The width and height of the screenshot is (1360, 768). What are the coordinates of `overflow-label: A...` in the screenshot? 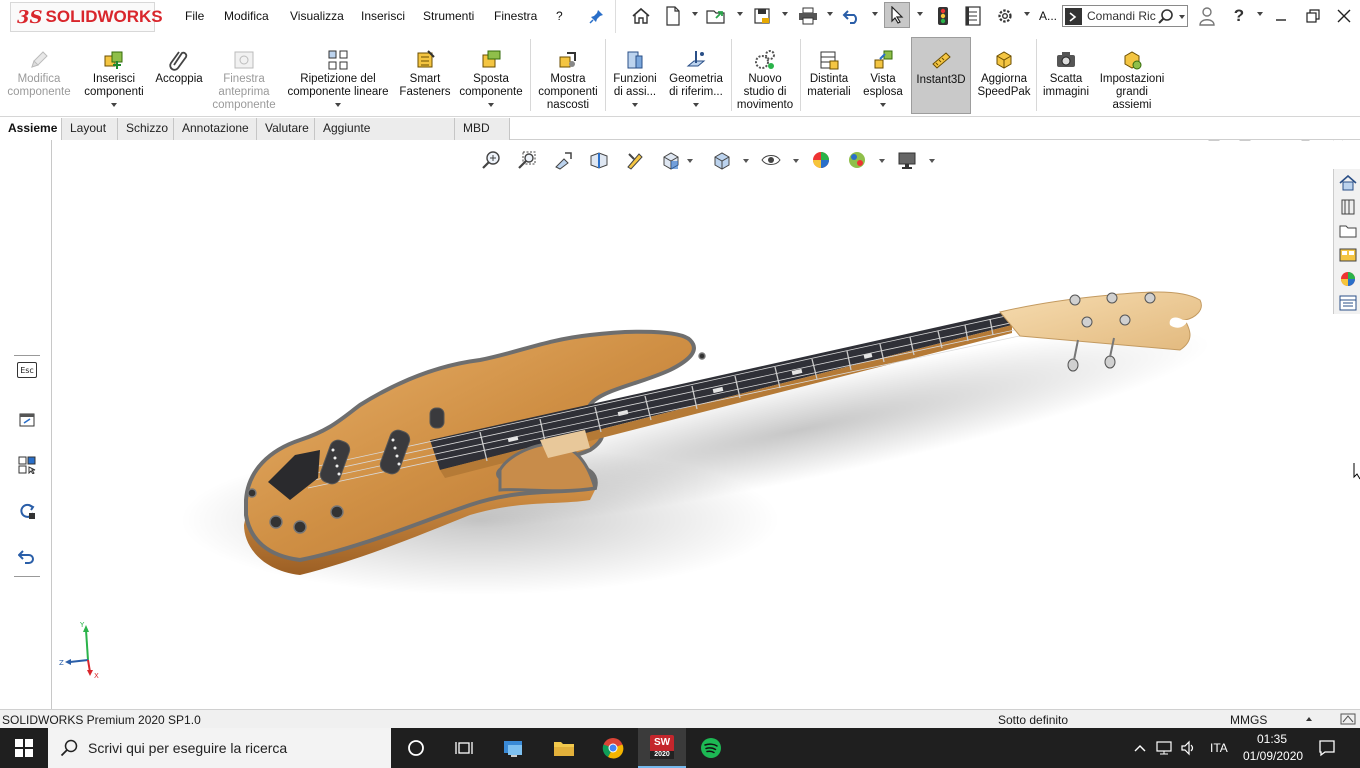 It's located at (1048, 16).